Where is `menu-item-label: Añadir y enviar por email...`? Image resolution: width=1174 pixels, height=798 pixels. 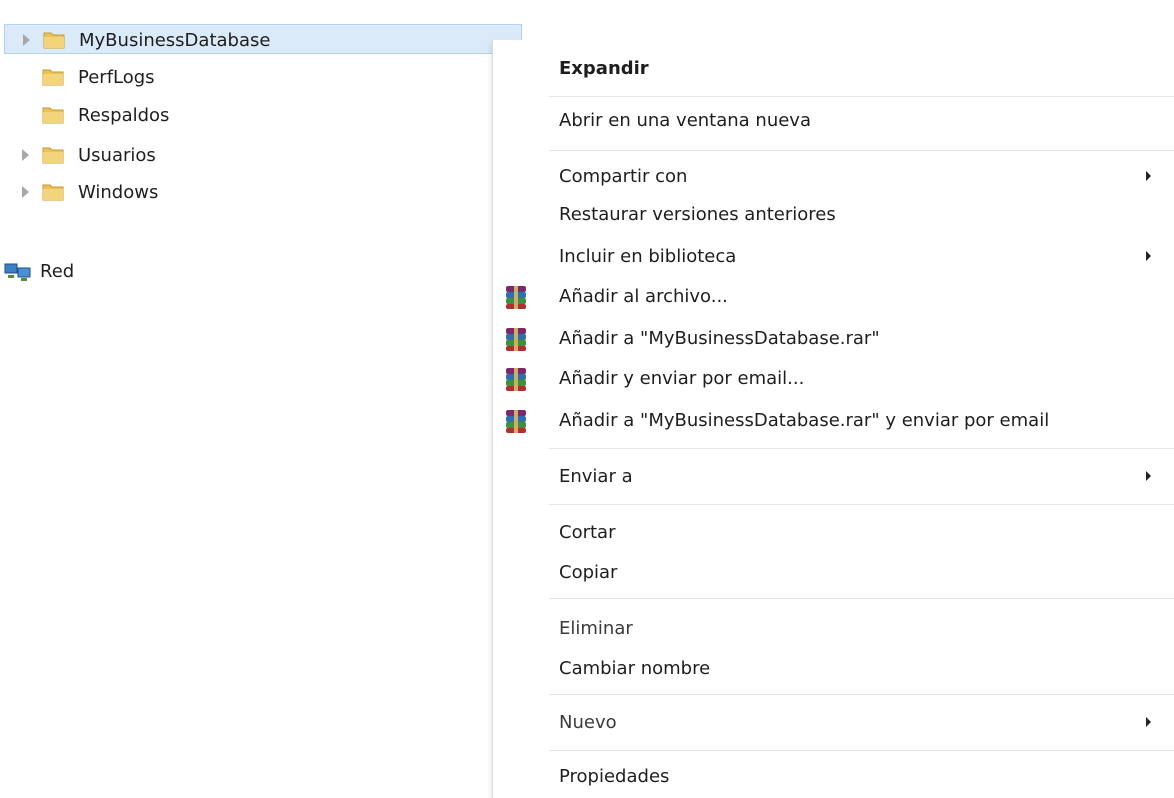
menu-item-label: Añadir y enviar por email... is located at coordinates (682, 378).